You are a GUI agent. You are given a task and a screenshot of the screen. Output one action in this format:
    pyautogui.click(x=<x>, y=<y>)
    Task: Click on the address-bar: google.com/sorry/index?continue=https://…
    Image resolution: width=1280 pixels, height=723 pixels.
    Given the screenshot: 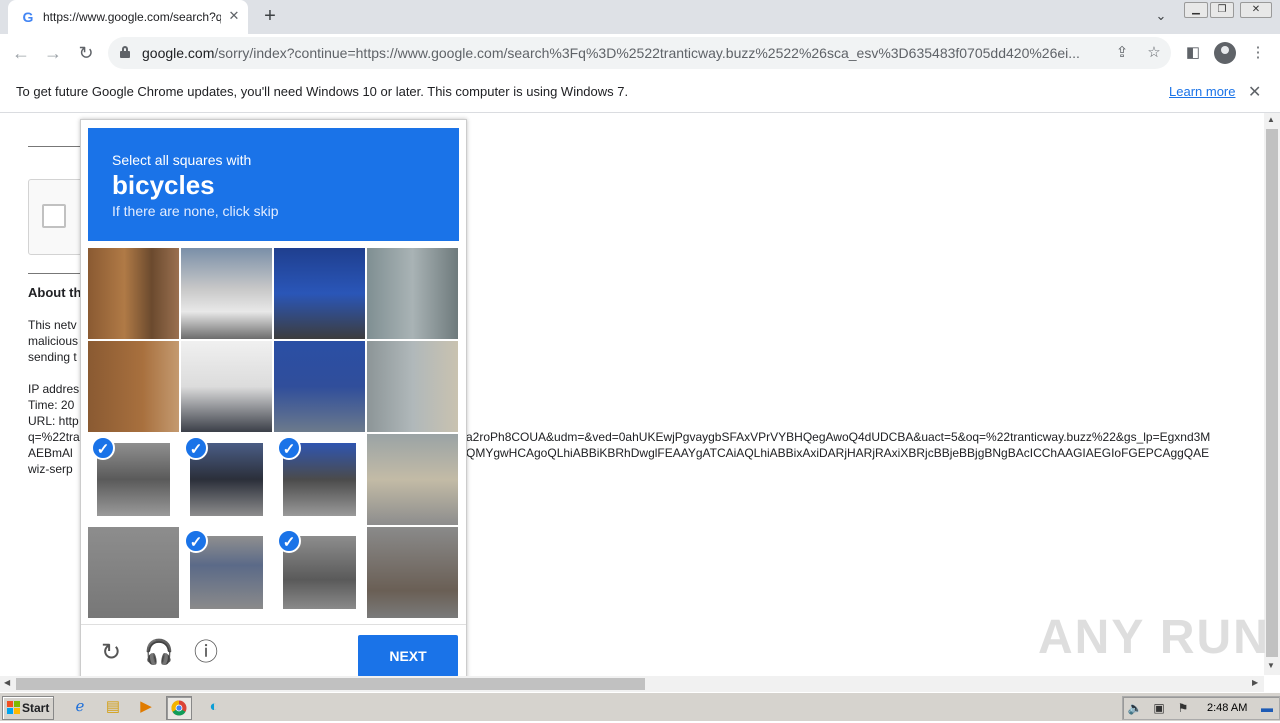 What is the action you would take?
    pyautogui.click(x=639, y=53)
    